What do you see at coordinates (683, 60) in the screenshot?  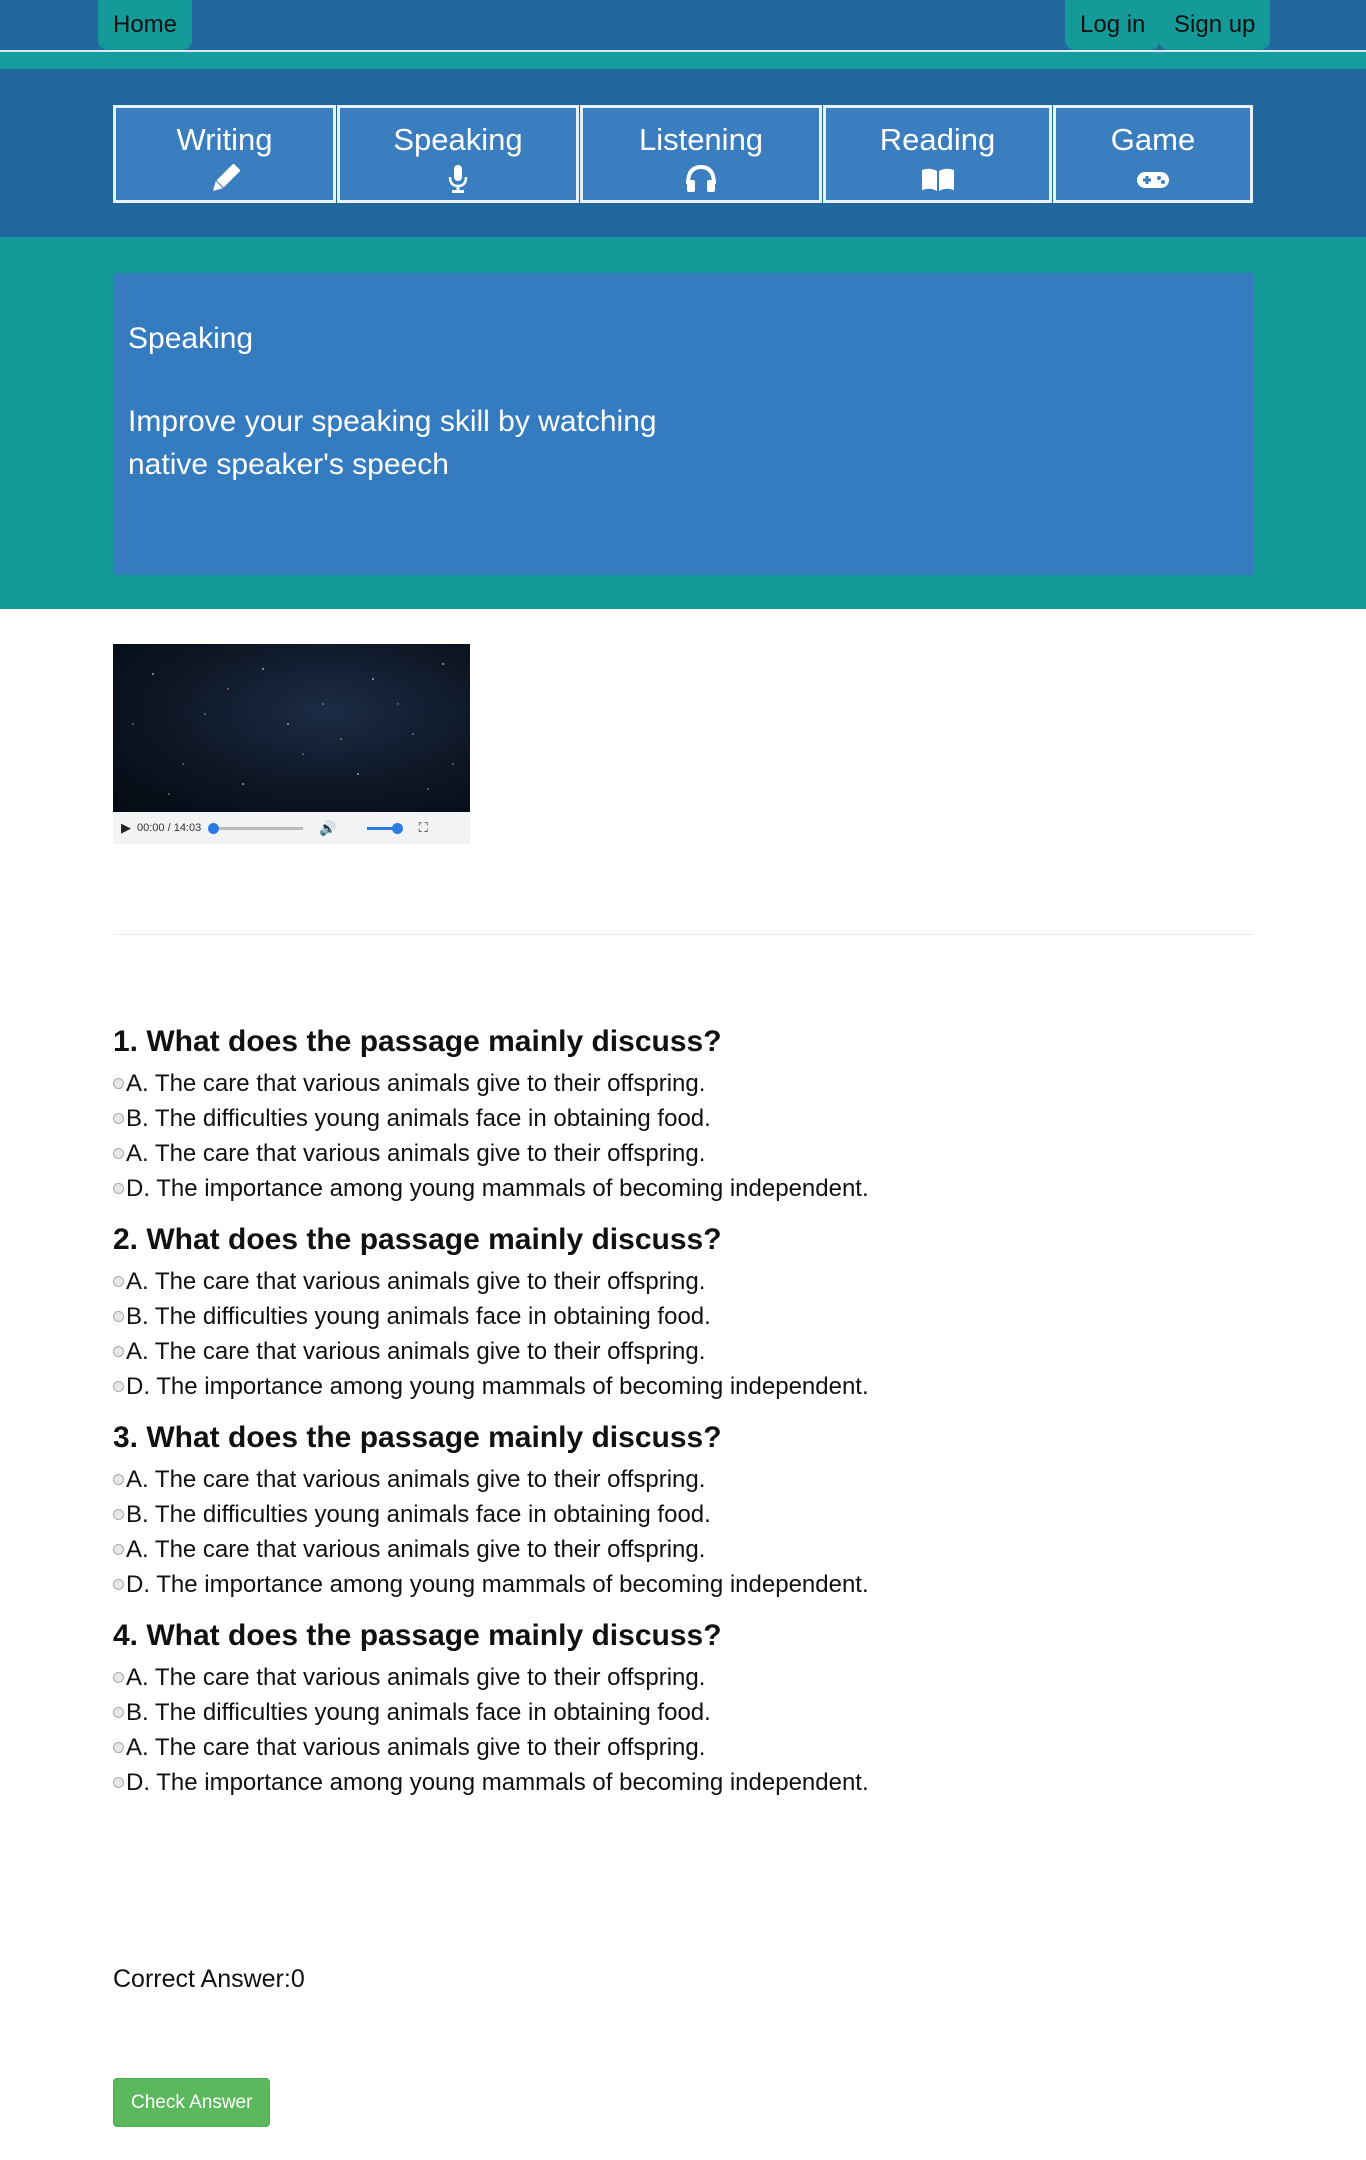 I see `navbar-strip` at bounding box center [683, 60].